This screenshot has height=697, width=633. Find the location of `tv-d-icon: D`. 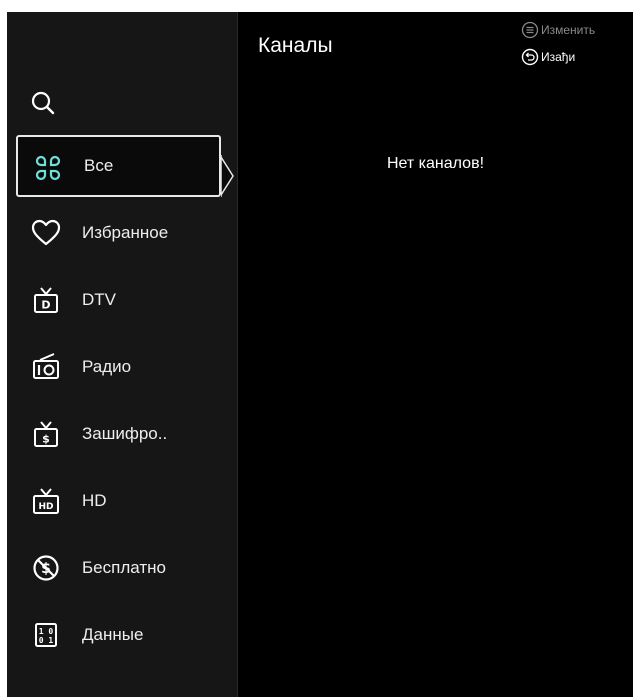

tv-d-icon: D is located at coordinates (46, 300).